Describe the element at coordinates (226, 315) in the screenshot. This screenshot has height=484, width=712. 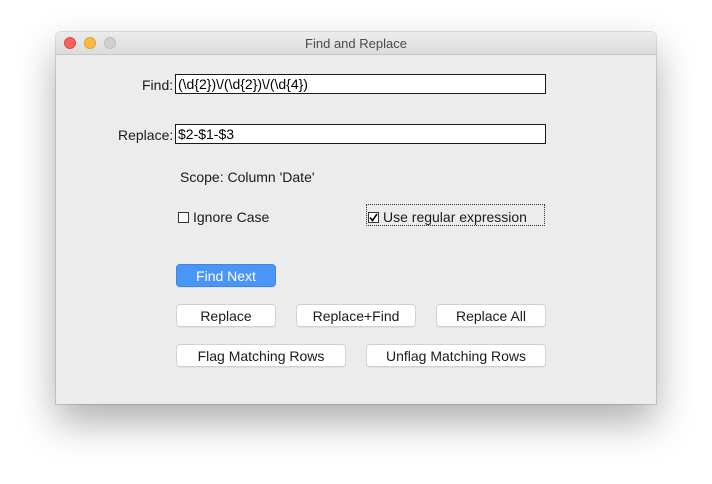
I see `replace-button: Replace` at that location.